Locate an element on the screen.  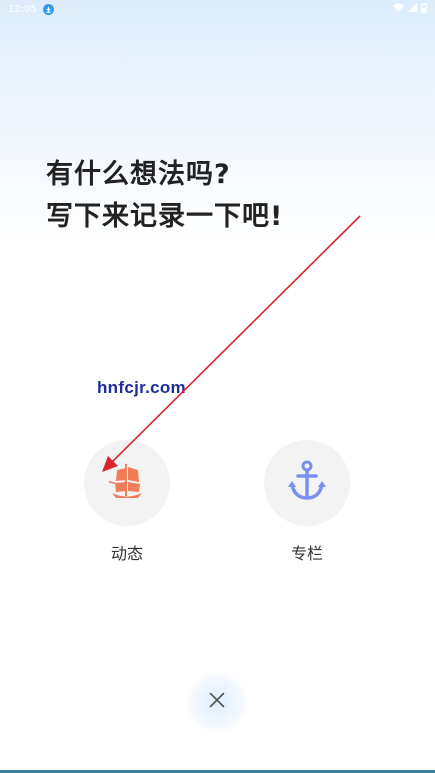
status-bar: 12:05 is located at coordinates (217, 9).